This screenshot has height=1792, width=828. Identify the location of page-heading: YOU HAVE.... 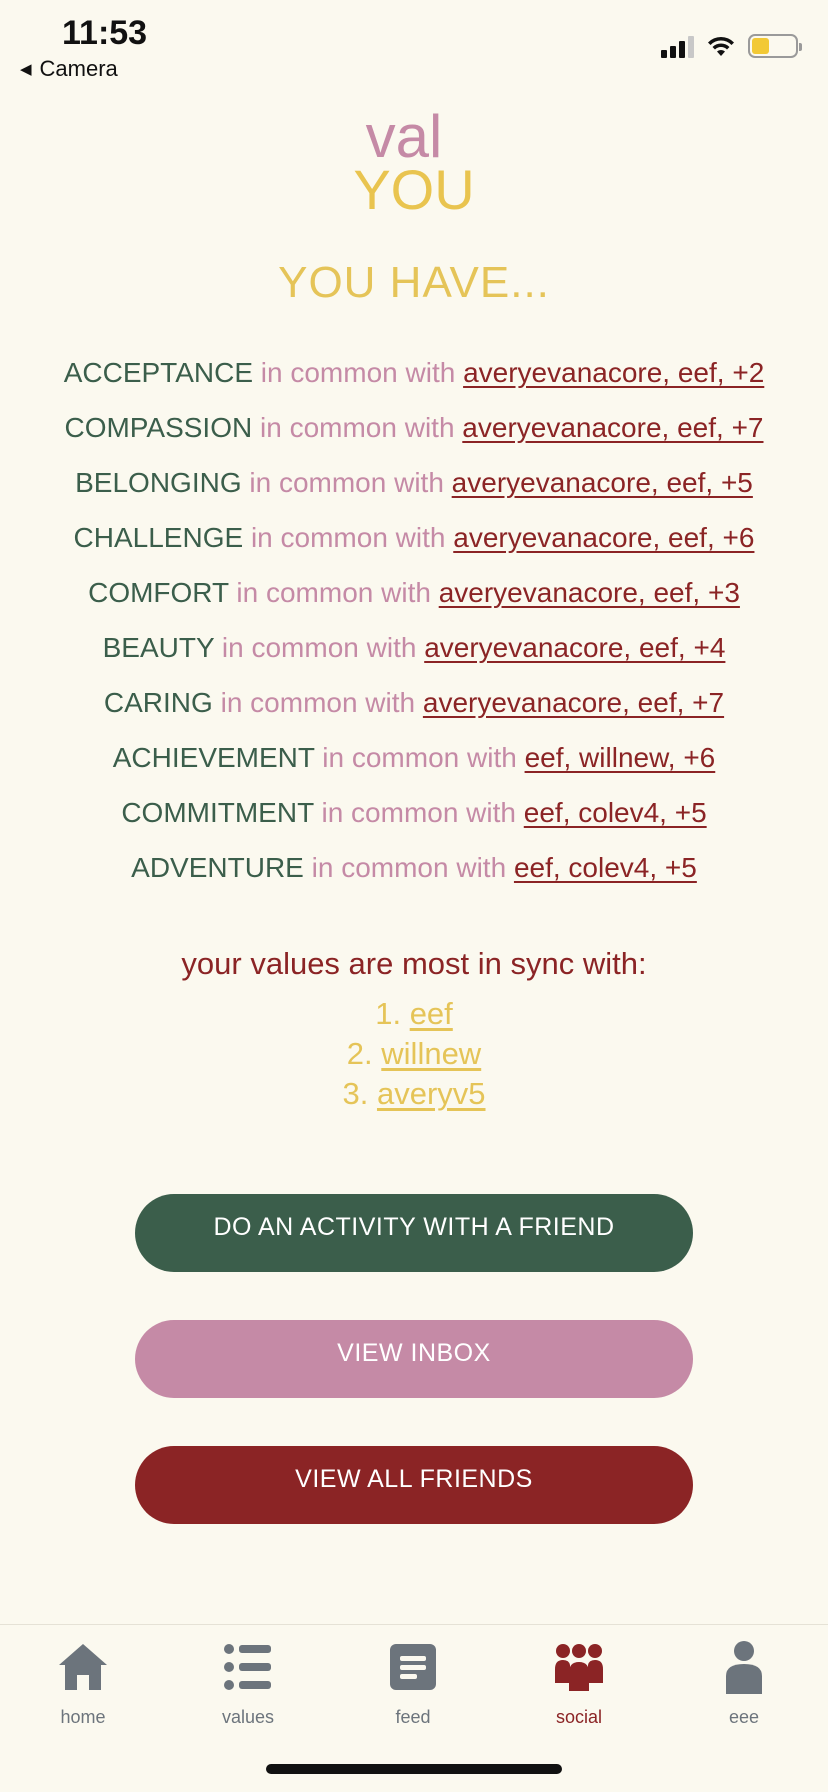
(414, 282).